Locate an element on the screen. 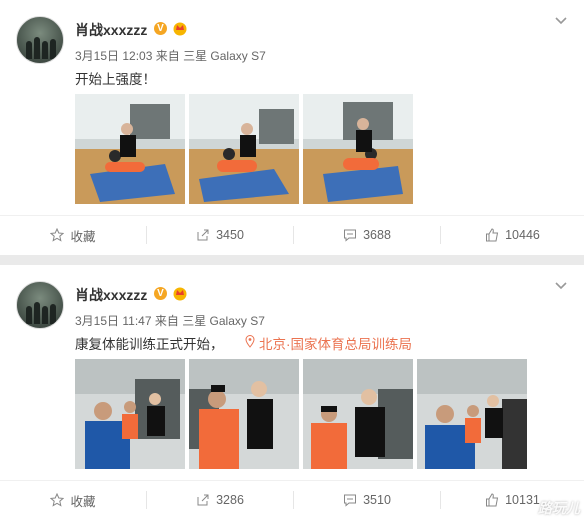 This screenshot has height=520, width=584. watermark: 路玩儿 is located at coordinates (559, 508).